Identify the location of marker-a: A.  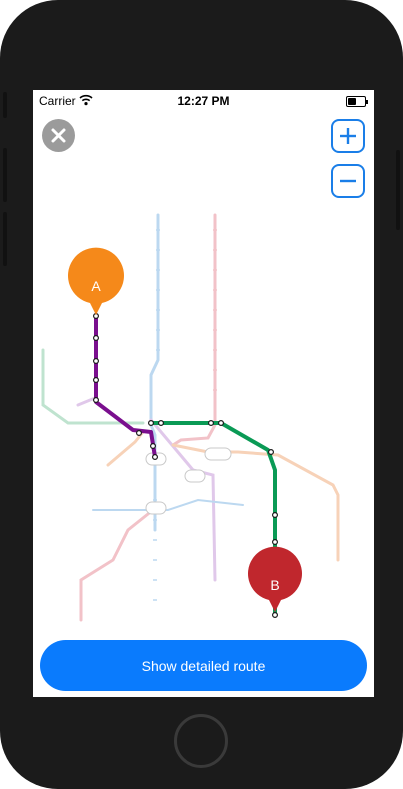
(96, 281).